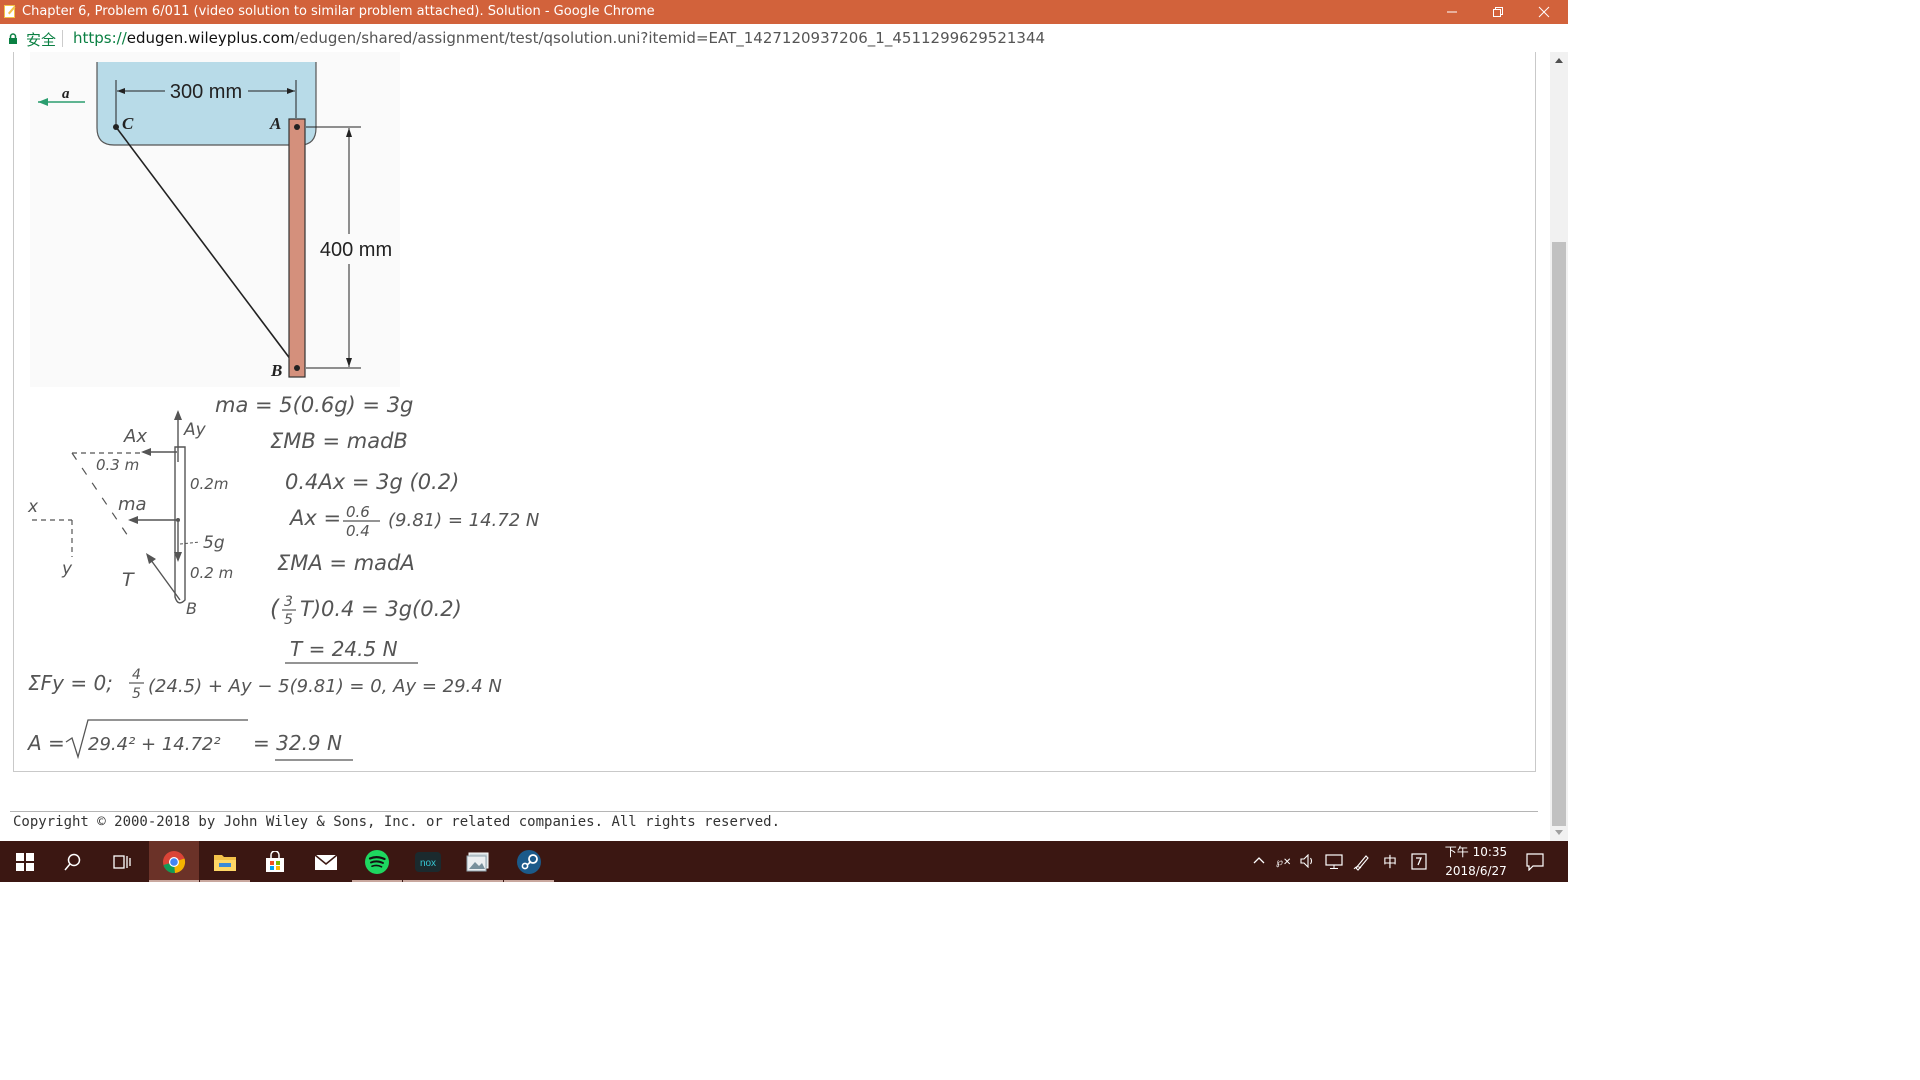 The width and height of the screenshot is (1920, 1080). I want to click on spotify-button, so click(377, 861).